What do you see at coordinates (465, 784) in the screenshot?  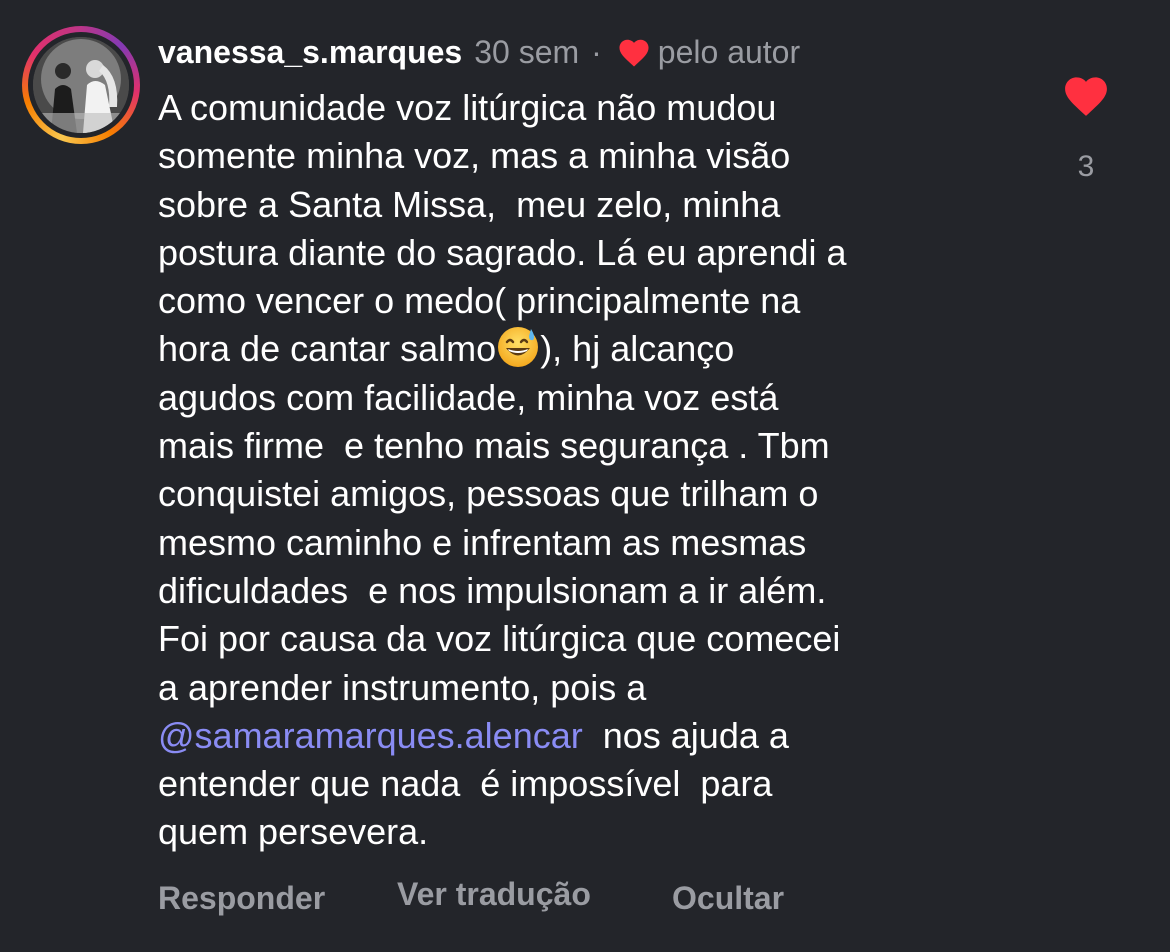 I see `comment-line: entender que nada é impossível para` at bounding box center [465, 784].